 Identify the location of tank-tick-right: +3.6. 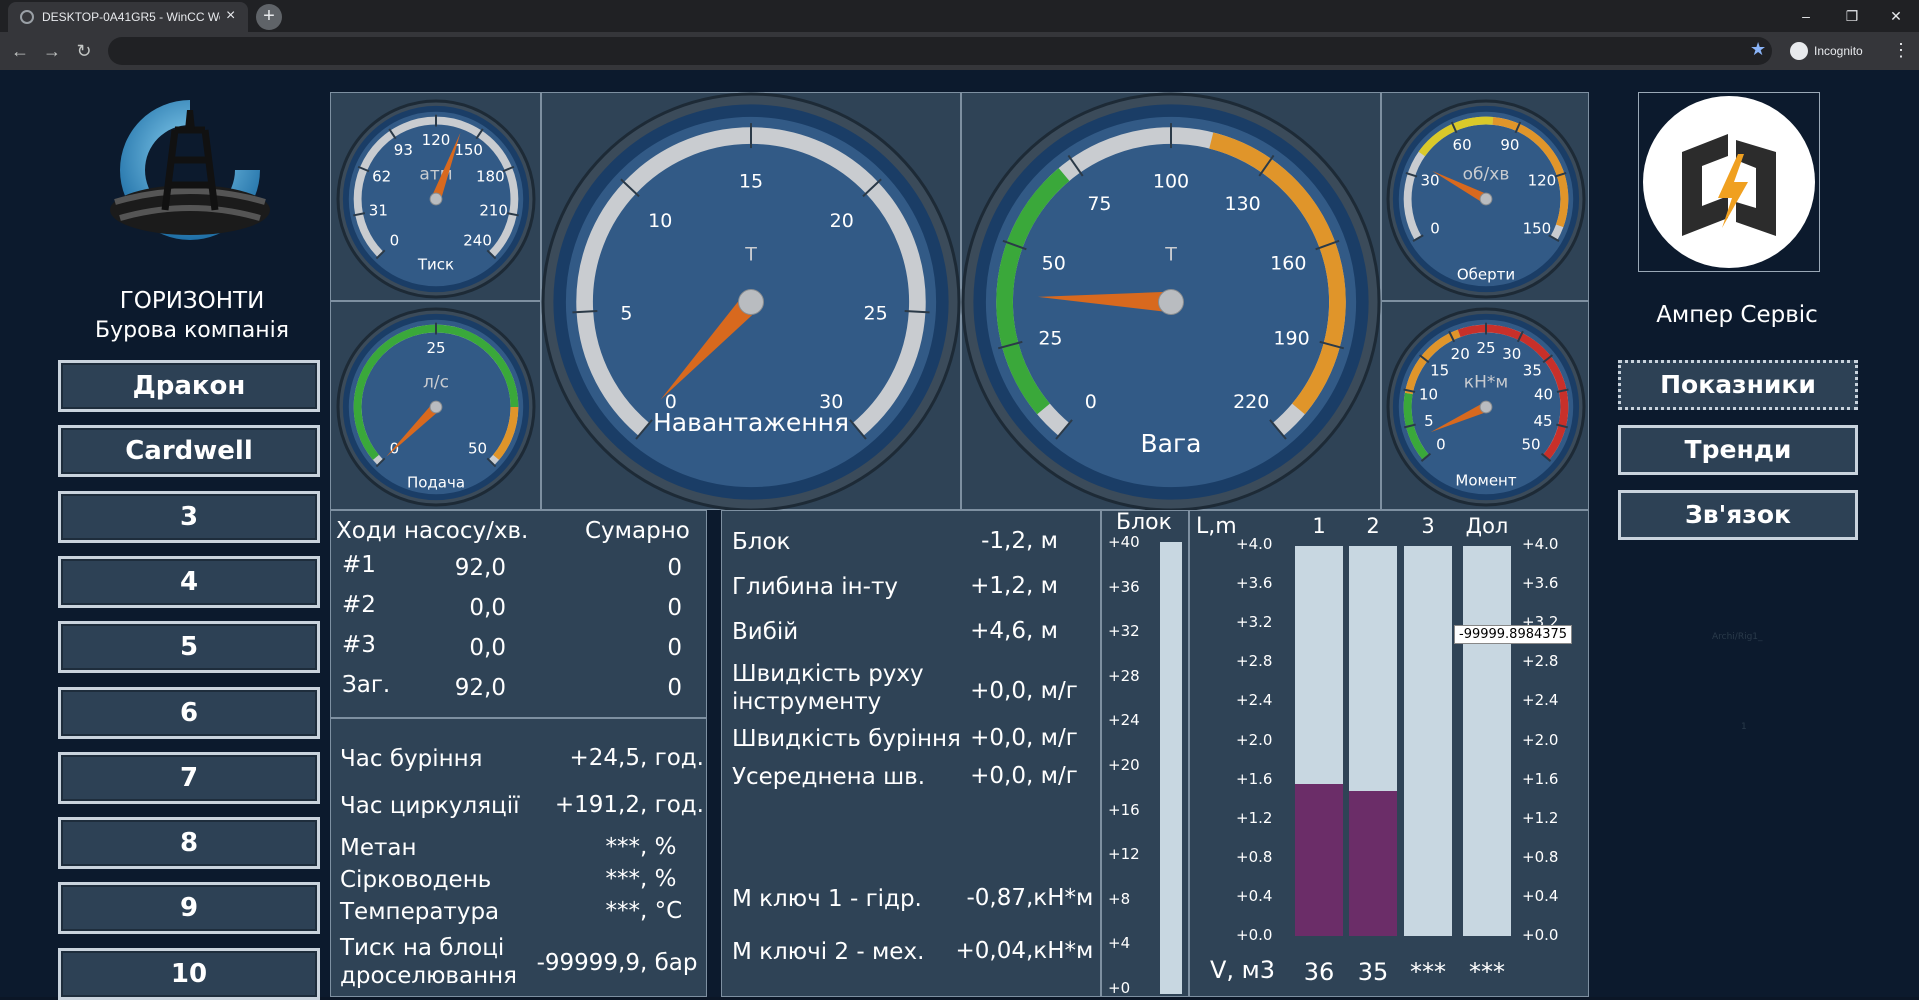
(1540, 583).